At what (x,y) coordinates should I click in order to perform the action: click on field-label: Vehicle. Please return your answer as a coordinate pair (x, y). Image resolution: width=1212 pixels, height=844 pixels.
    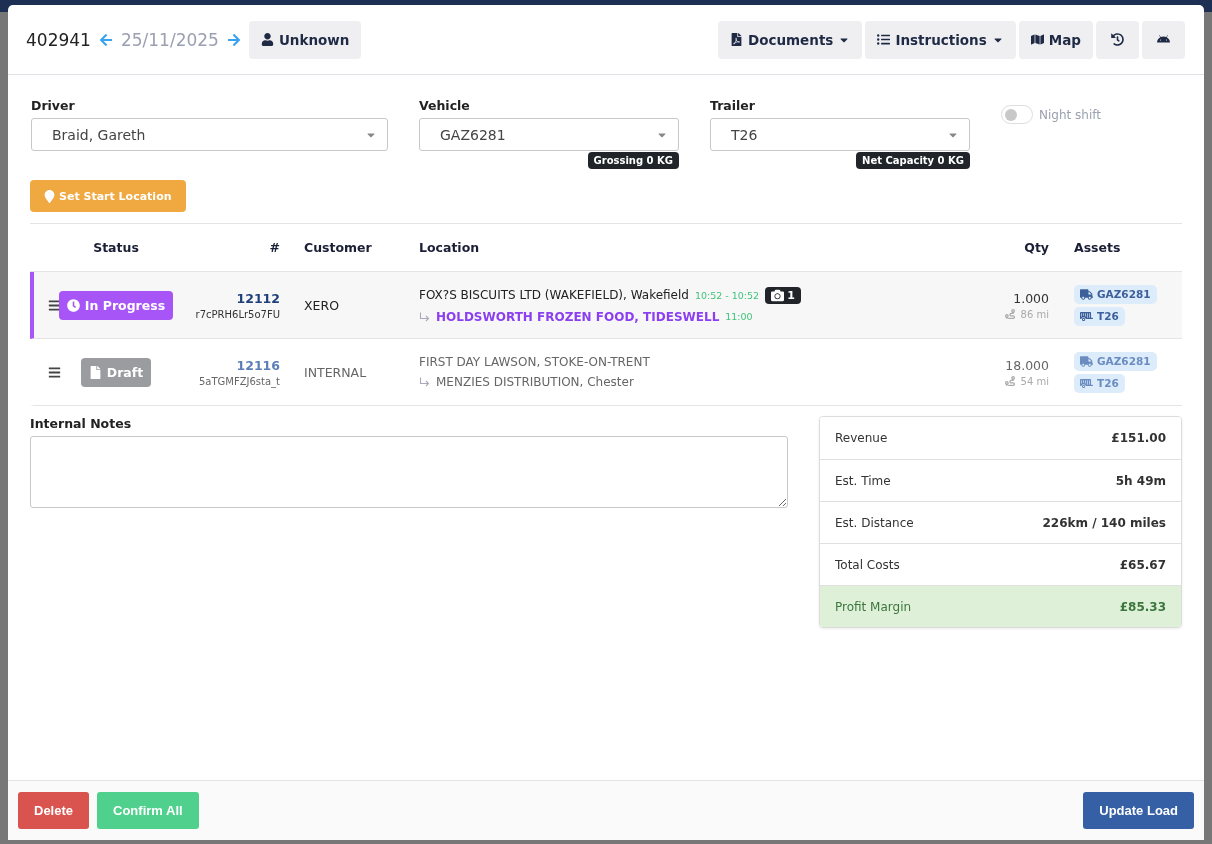
    Looking at the image, I should click on (445, 105).